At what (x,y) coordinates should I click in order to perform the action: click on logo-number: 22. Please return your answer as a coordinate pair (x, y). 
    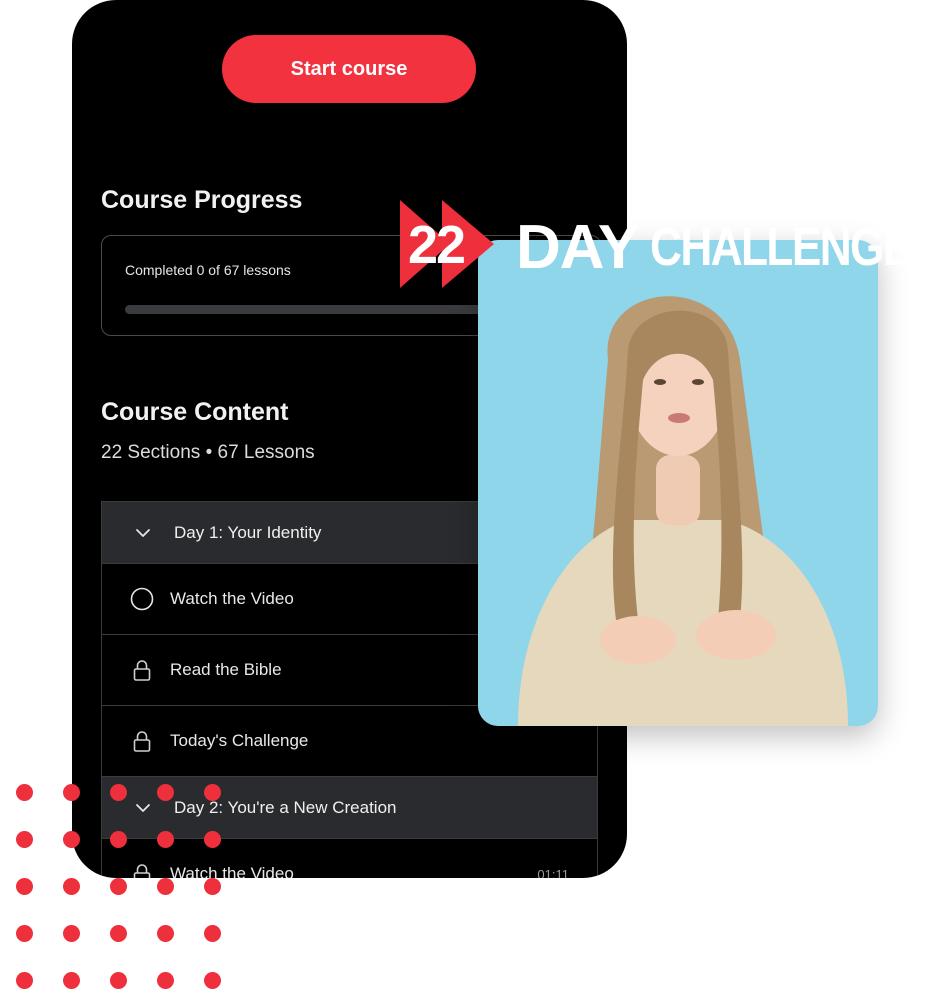
    Looking at the image, I should click on (437, 245).